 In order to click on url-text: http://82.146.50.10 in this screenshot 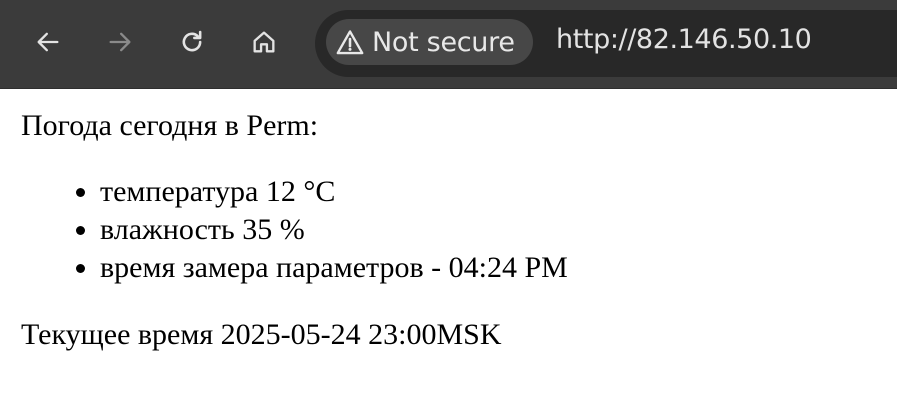, I will do `click(684, 39)`.